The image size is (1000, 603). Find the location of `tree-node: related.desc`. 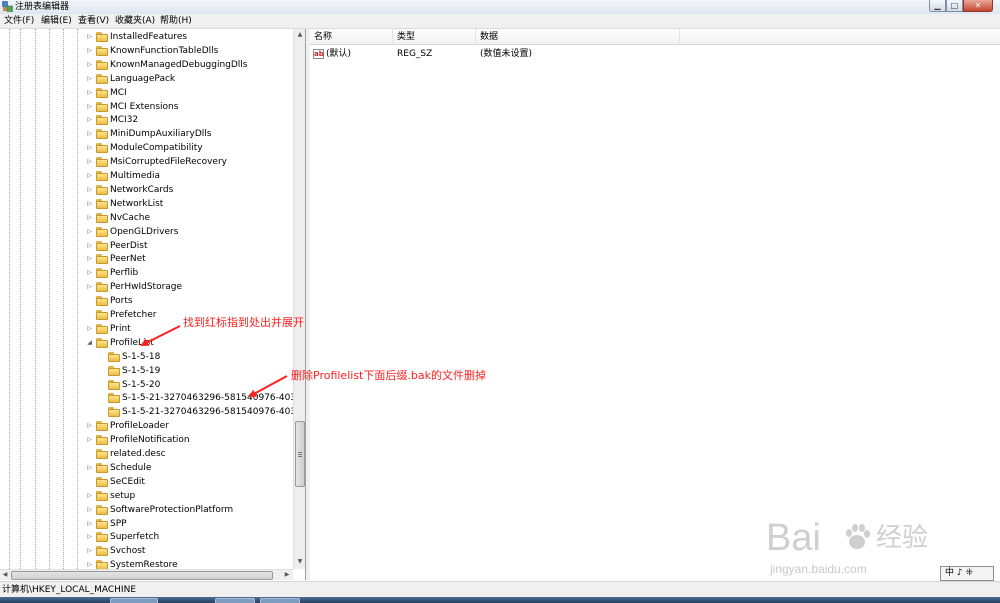

tree-node: related.desc is located at coordinates (146, 454).